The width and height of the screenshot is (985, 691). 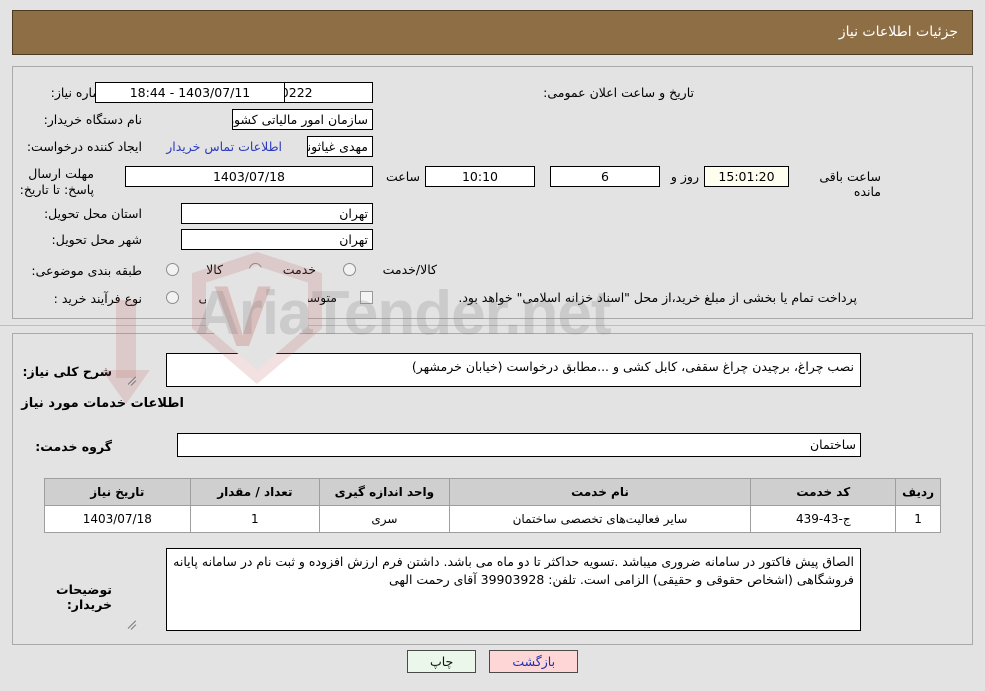 What do you see at coordinates (480, 176) in the screenshot?
I see `deadline-hour-value: 10:10` at bounding box center [480, 176].